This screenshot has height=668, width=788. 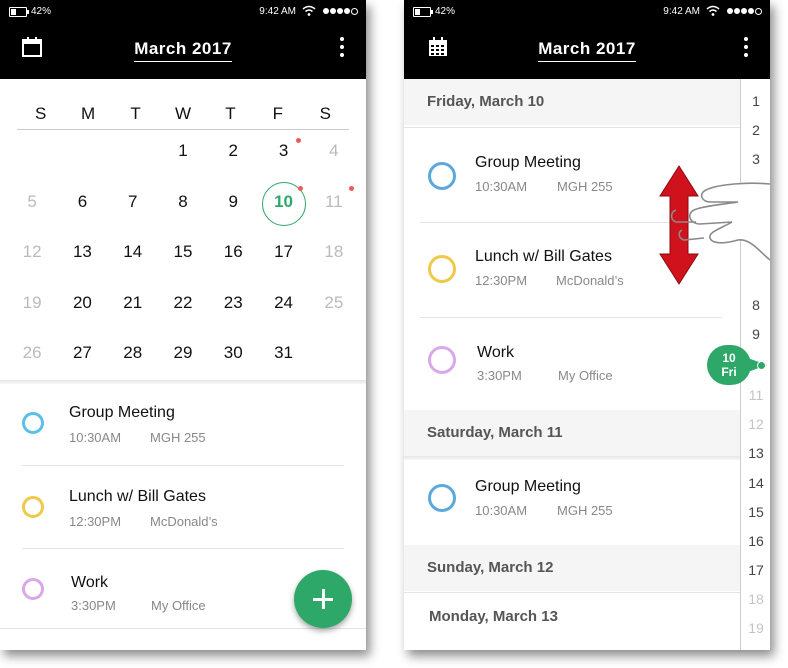 I want to click on scroller-date: 12, so click(x=755, y=424).